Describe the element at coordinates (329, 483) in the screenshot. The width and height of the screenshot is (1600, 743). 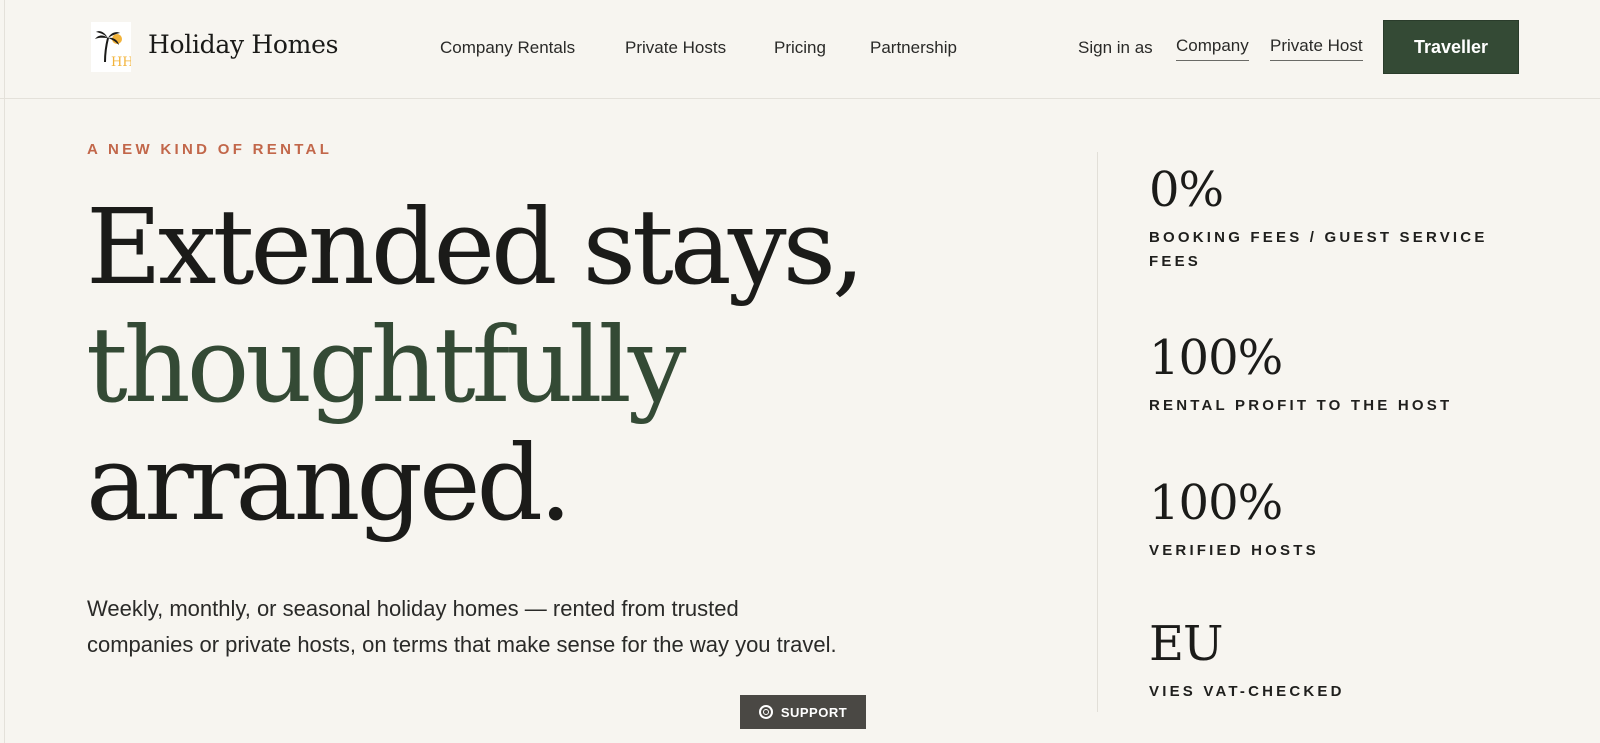
I see `headline-line-3: arranged.` at that location.